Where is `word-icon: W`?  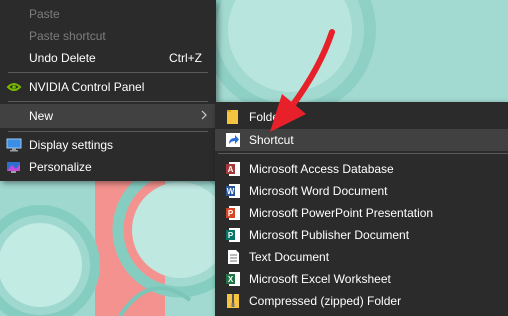 word-icon: W is located at coordinates (233, 191).